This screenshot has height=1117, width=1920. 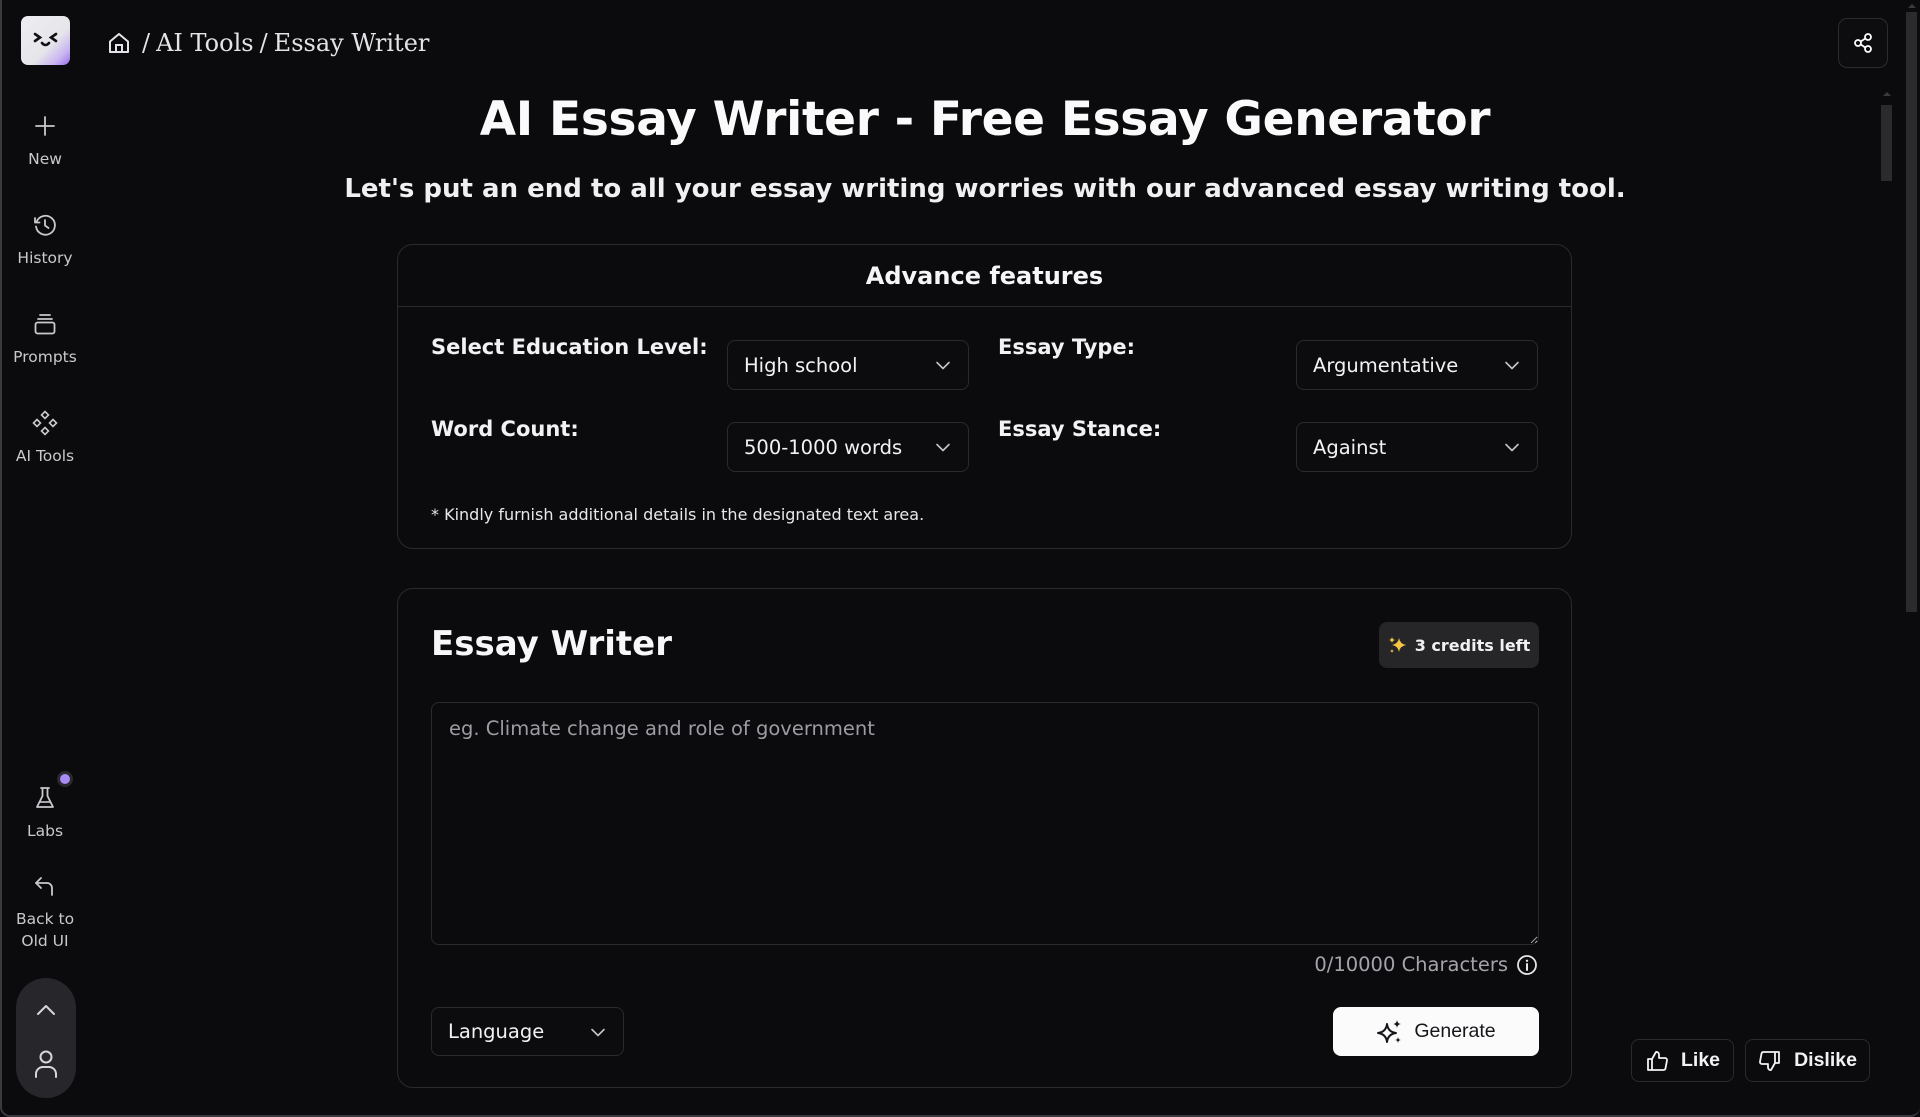 I want to click on essay-stance-value: Against, so click(x=1350, y=447).